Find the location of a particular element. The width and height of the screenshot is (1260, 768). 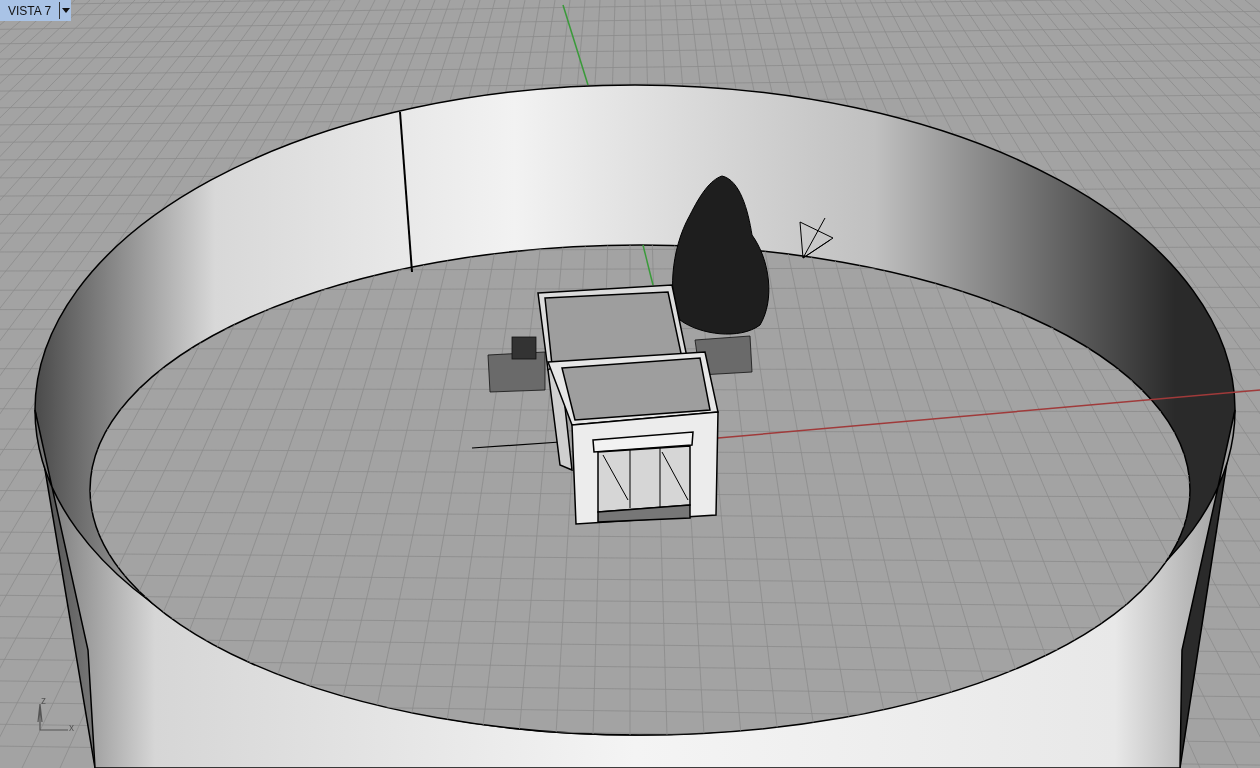

dropdown-button is located at coordinates (65, 10).